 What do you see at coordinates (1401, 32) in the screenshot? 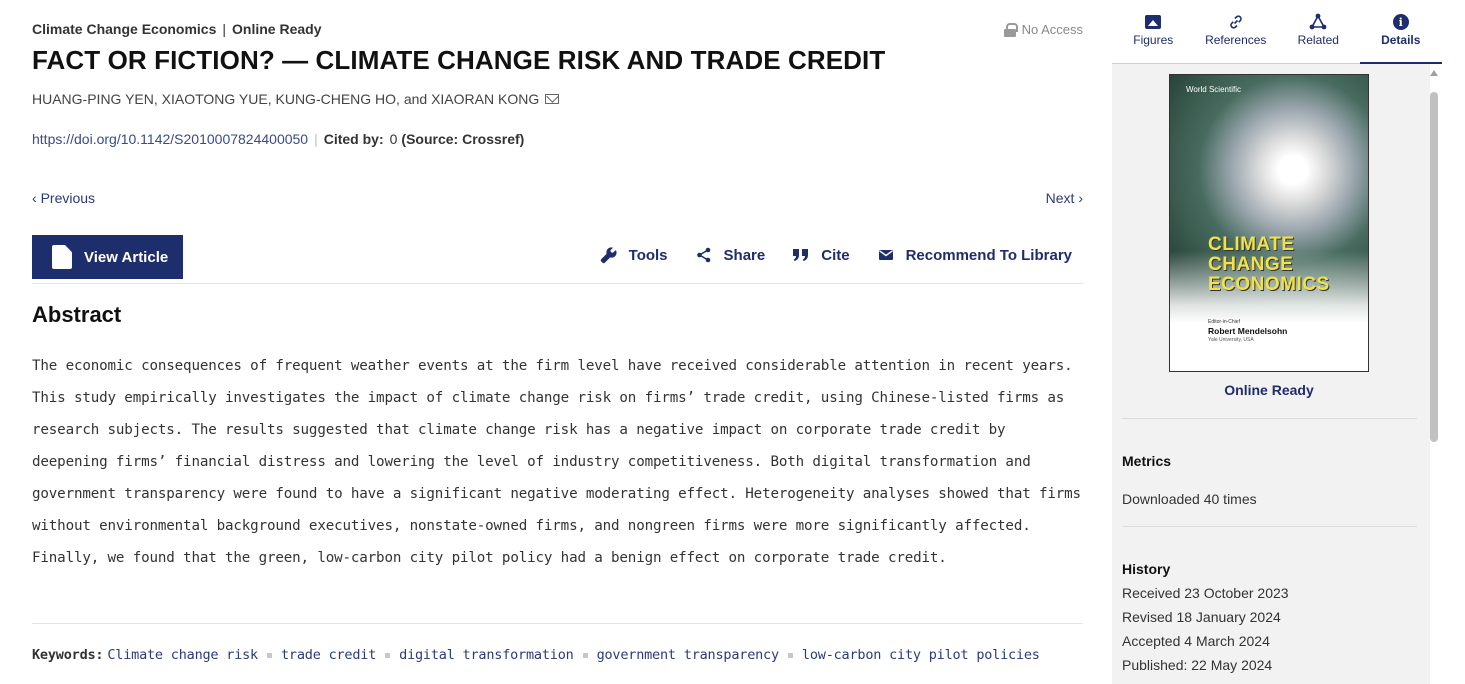
I see `tab-details: i Details` at bounding box center [1401, 32].